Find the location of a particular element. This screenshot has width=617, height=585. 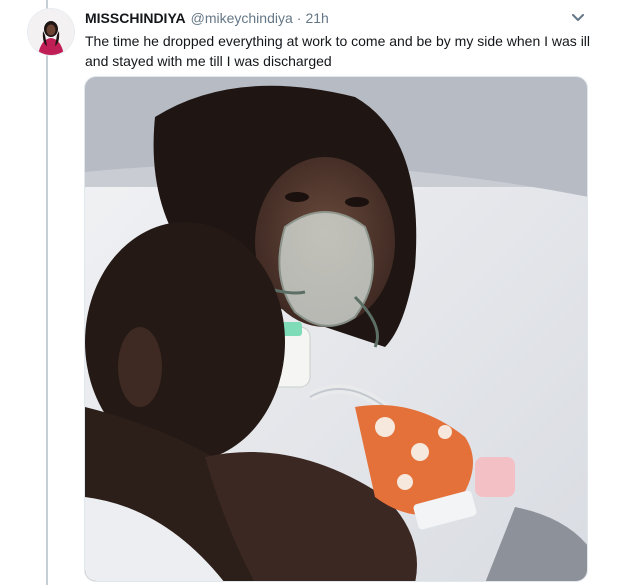

display-name: MISSCHINDIYA is located at coordinates (135, 18).